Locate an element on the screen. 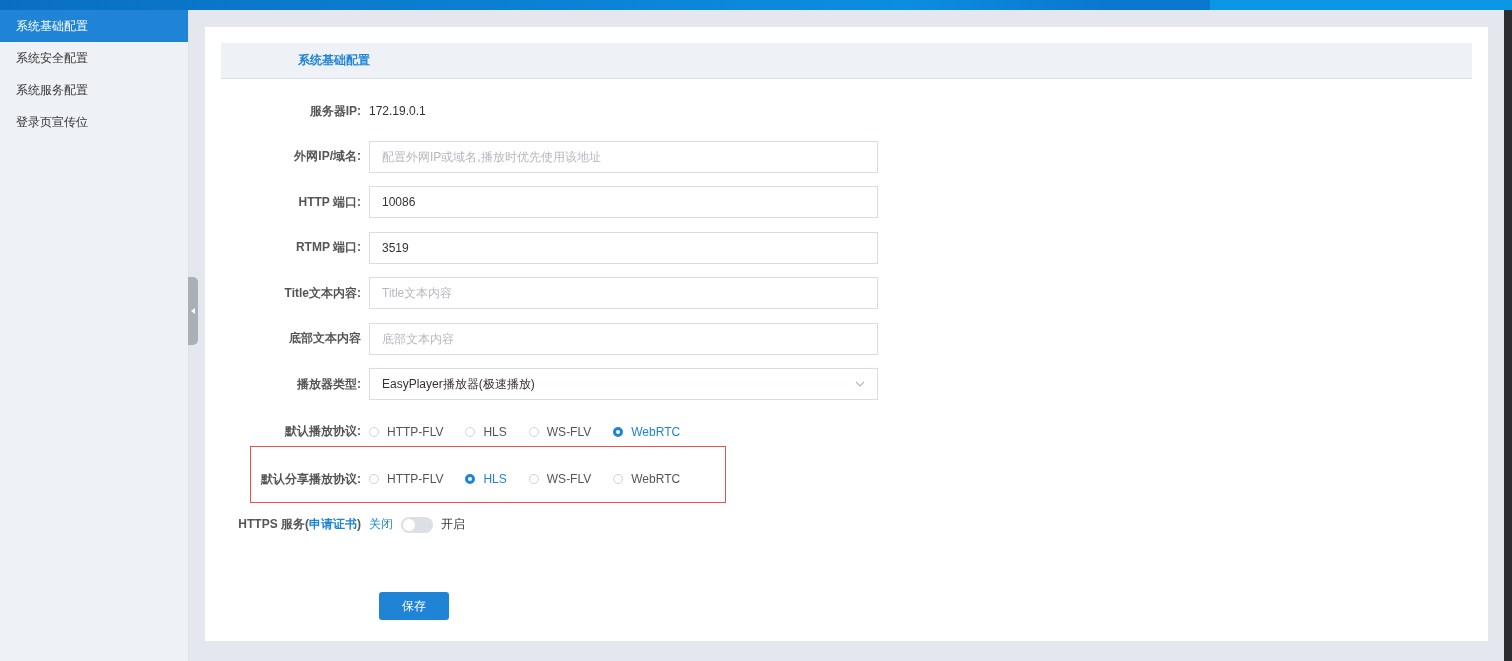 This screenshot has height=661, width=1512. save-button: 保存 is located at coordinates (414, 606).